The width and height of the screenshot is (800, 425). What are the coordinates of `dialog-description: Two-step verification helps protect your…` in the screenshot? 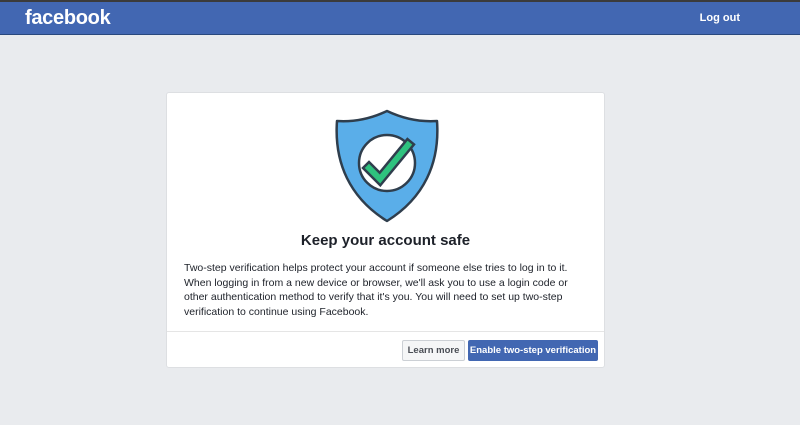 It's located at (376, 290).